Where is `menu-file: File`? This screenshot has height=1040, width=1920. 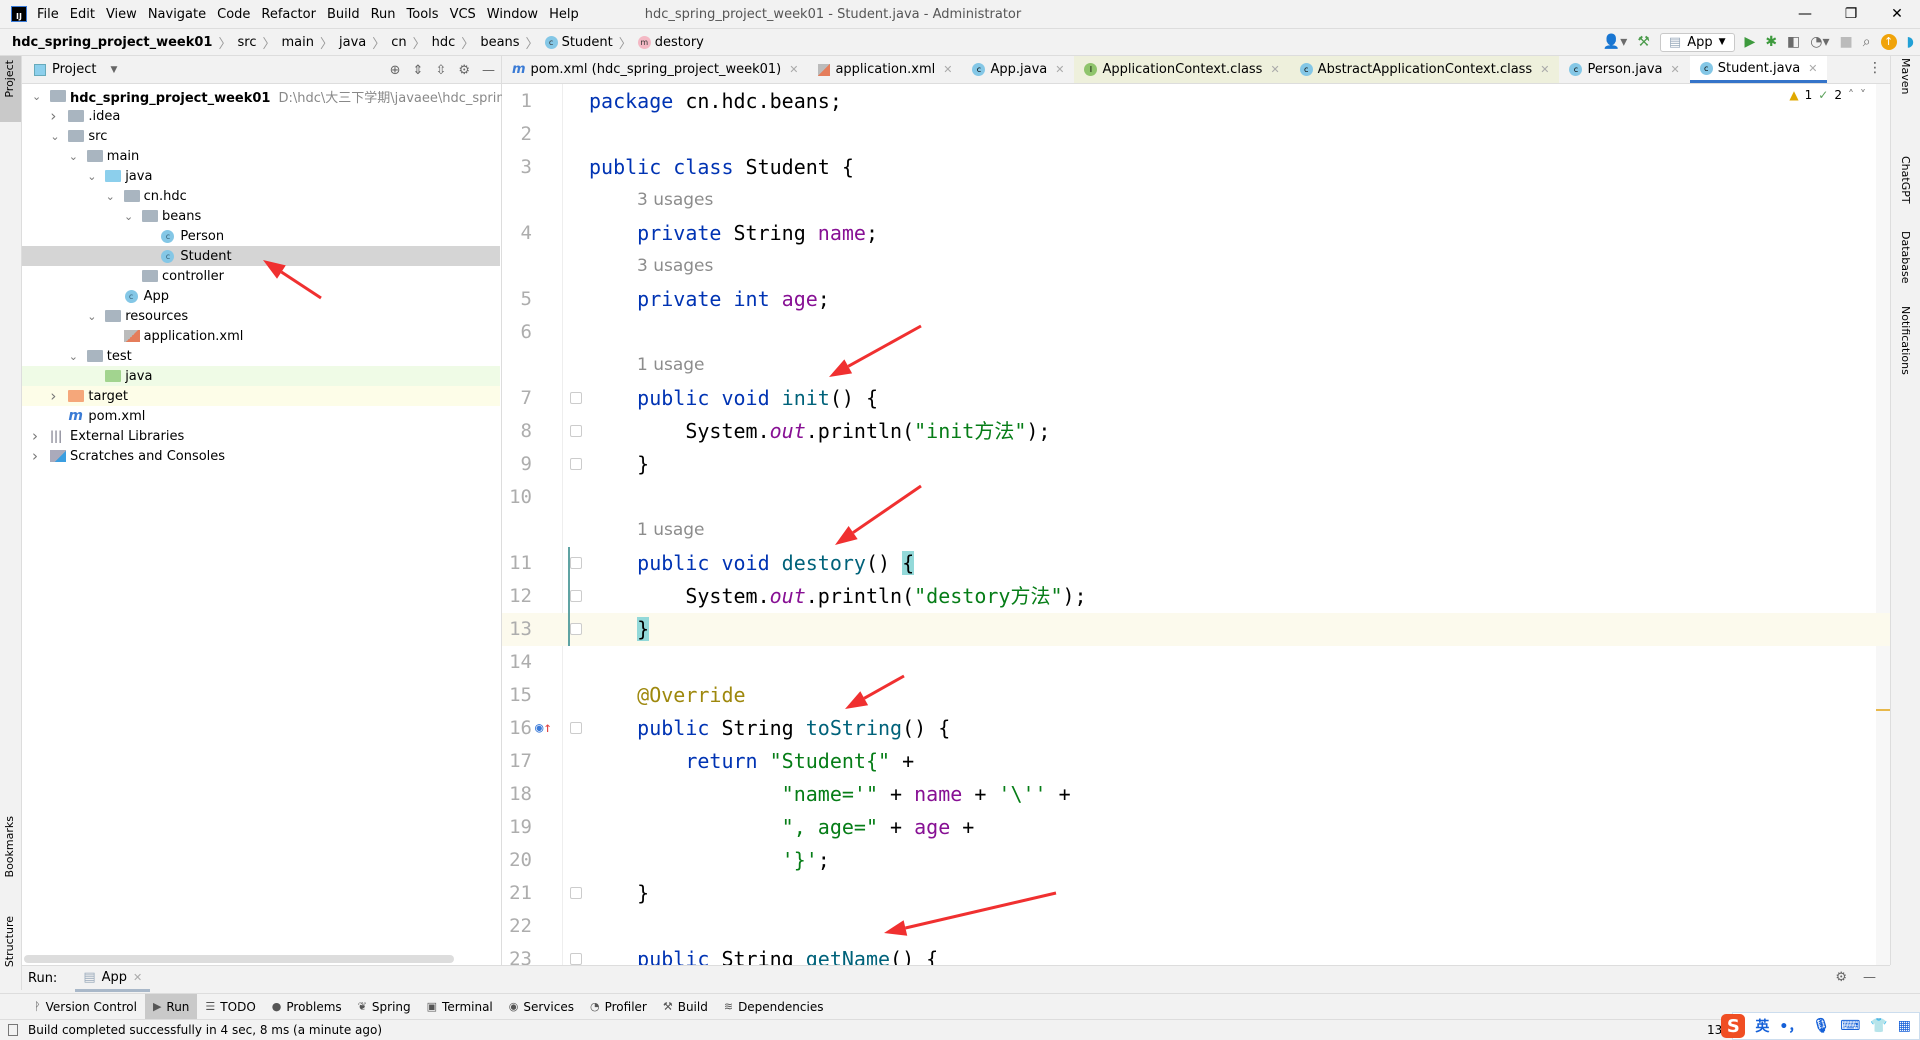
menu-file: File is located at coordinates (48, 14).